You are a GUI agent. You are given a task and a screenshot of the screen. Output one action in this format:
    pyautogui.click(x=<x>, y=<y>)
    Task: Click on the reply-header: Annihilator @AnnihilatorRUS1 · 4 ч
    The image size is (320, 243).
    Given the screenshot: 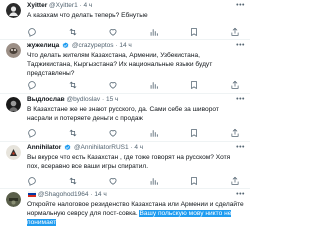 What is the action you would take?
    pyautogui.click(x=85, y=147)
    